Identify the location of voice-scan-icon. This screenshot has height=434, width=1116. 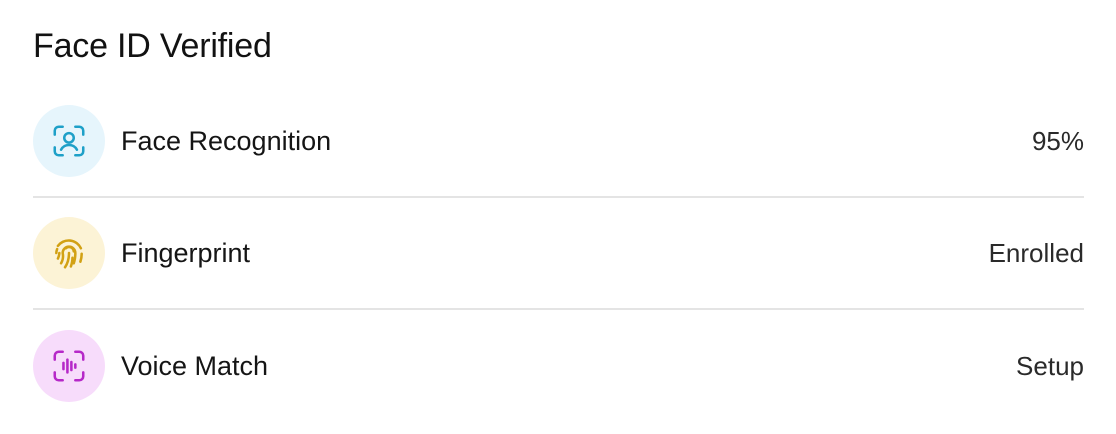
(69, 366).